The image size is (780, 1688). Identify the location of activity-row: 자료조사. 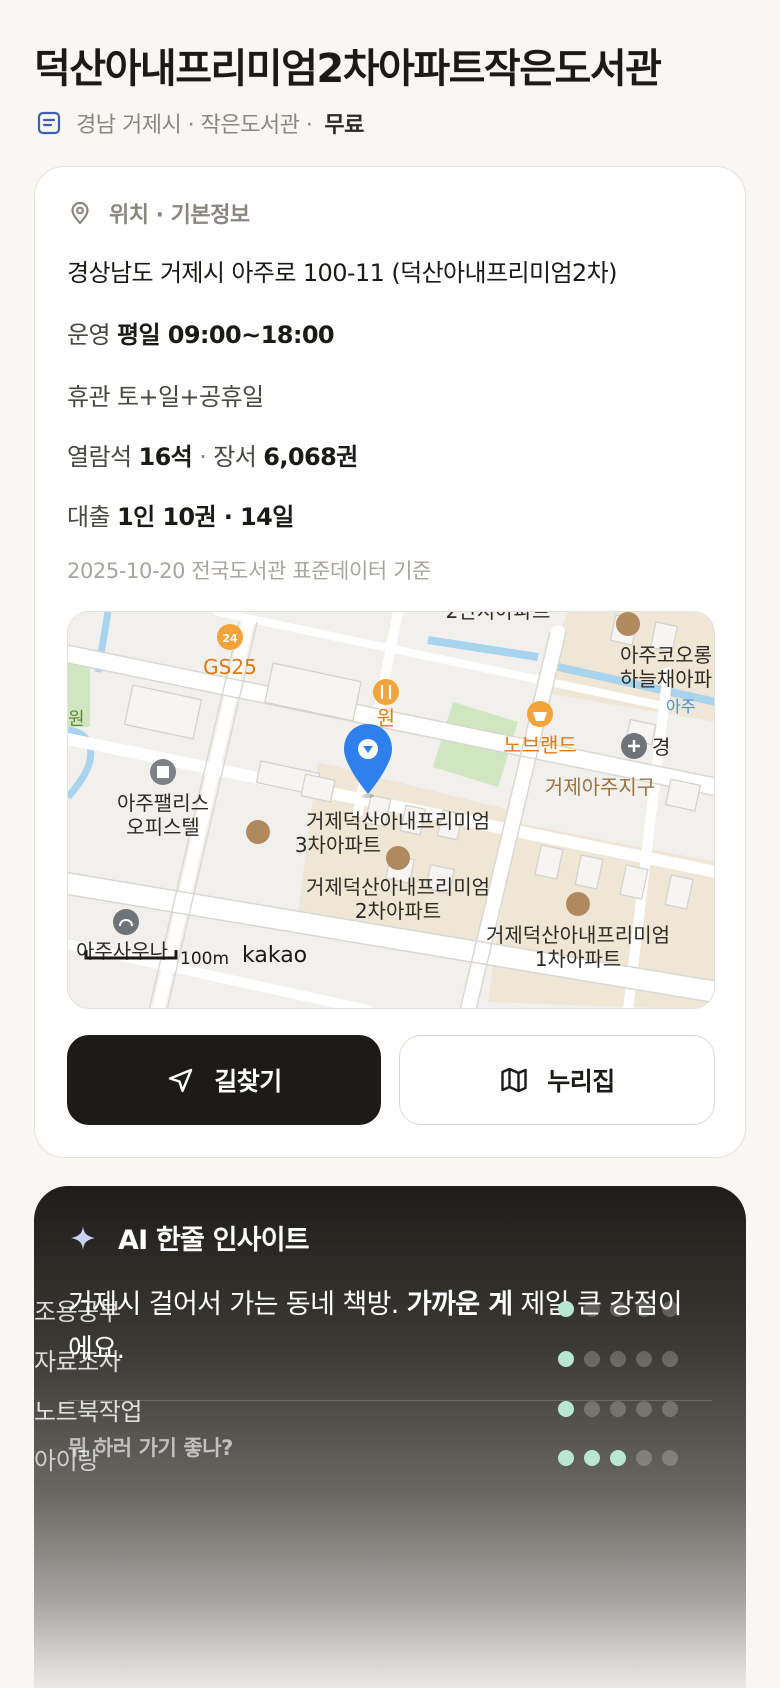
(356, 1359).